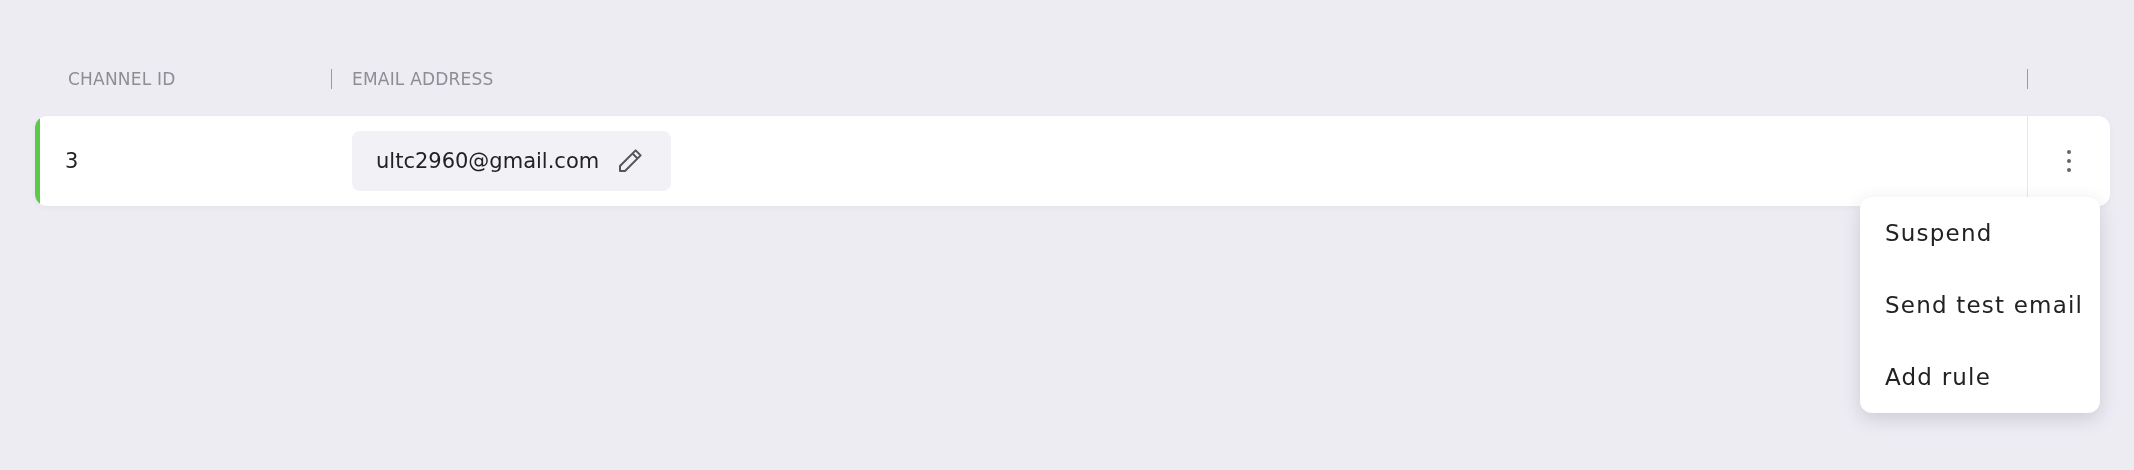 This screenshot has height=470, width=2134. What do you see at coordinates (1980, 233) in the screenshot?
I see `menu-item: Suspend` at bounding box center [1980, 233].